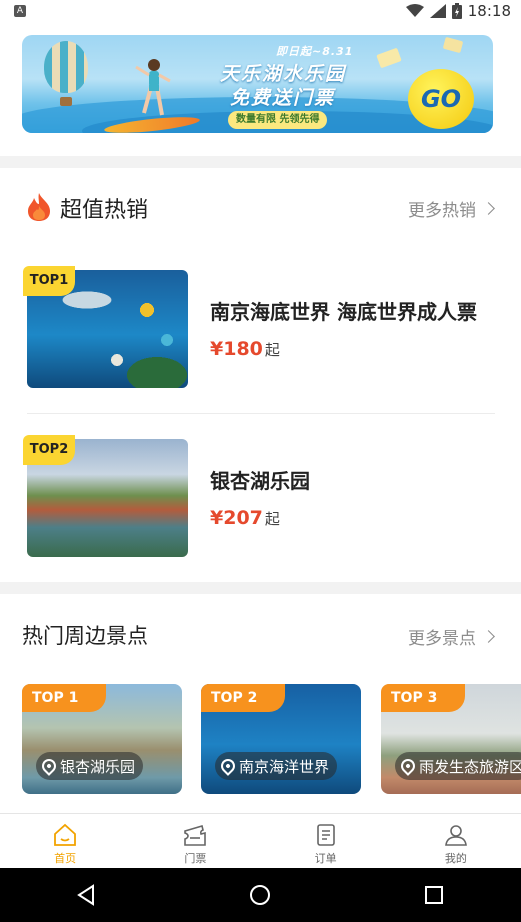 This screenshot has width=521, height=922. I want to click on rank-badge: TOP 1, so click(64, 698).